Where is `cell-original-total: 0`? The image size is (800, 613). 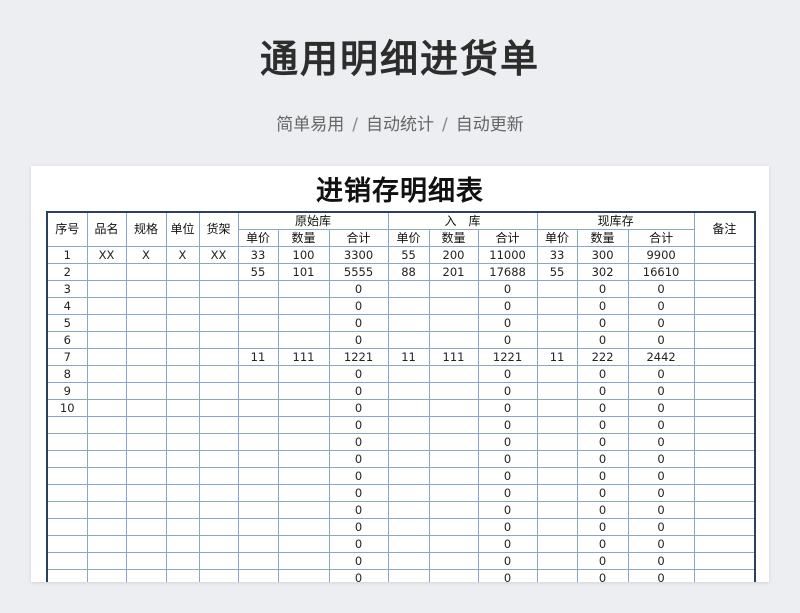
cell-original-total: 0 is located at coordinates (358, 493).